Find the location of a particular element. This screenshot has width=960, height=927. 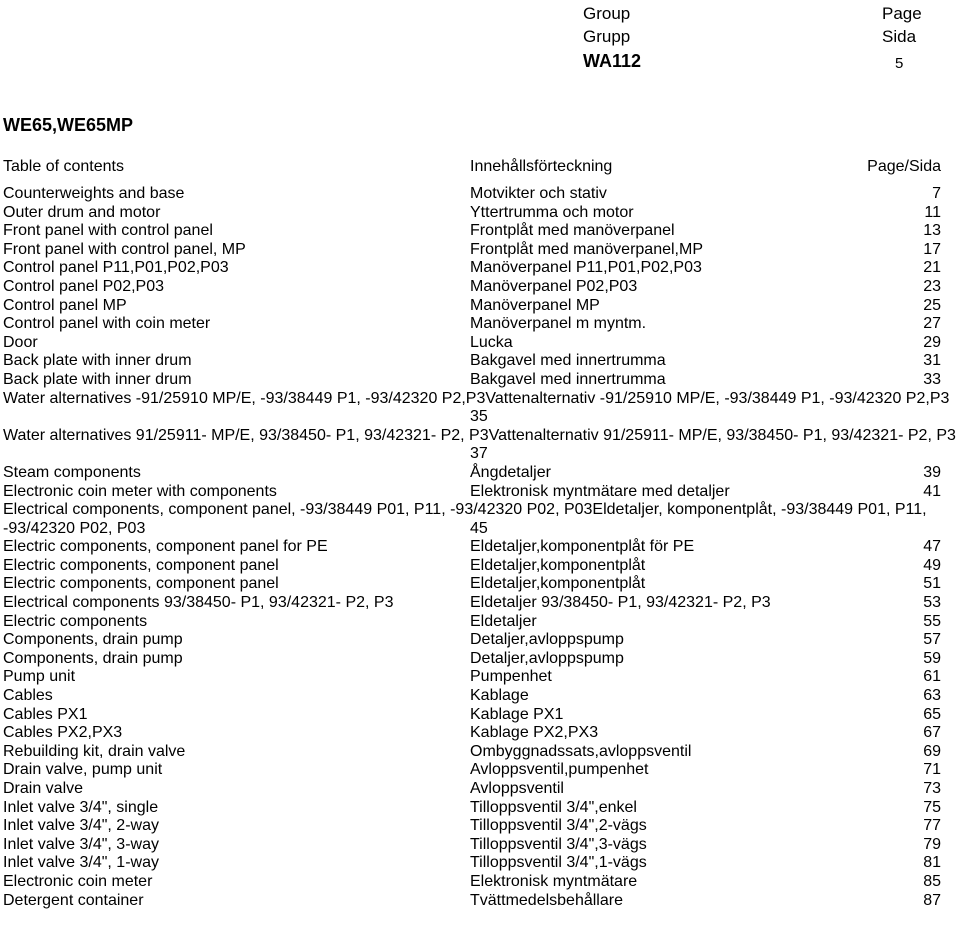

group-value: WA112 is located at coordinates (612, 61).